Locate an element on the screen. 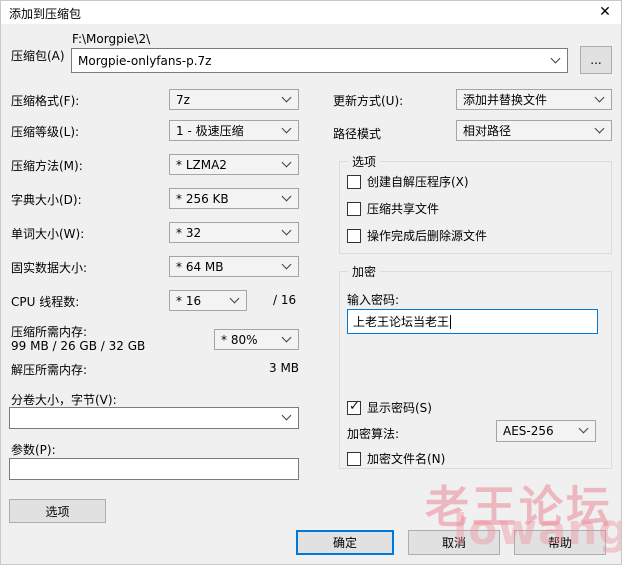  archive-path: F:\Morgpie\2\ is located at coordinates (111, 39).